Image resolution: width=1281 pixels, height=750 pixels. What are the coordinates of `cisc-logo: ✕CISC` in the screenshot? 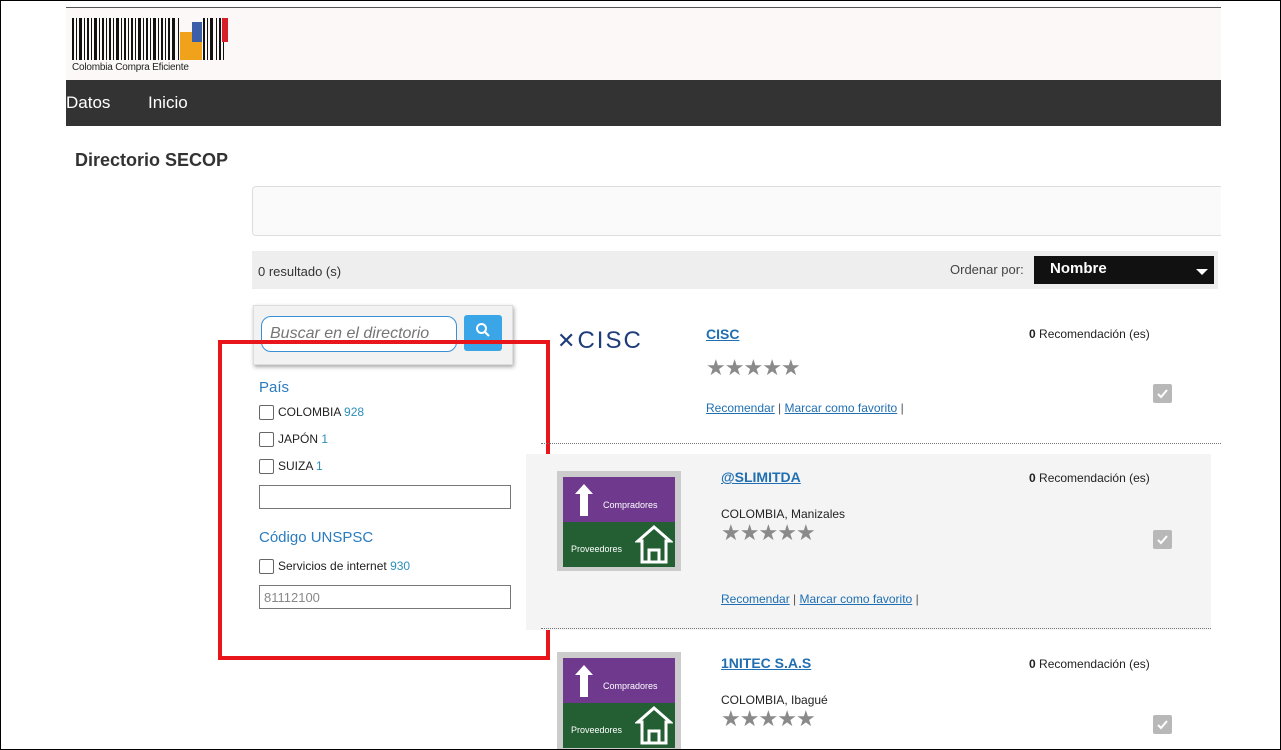 It's located at (600, 341).